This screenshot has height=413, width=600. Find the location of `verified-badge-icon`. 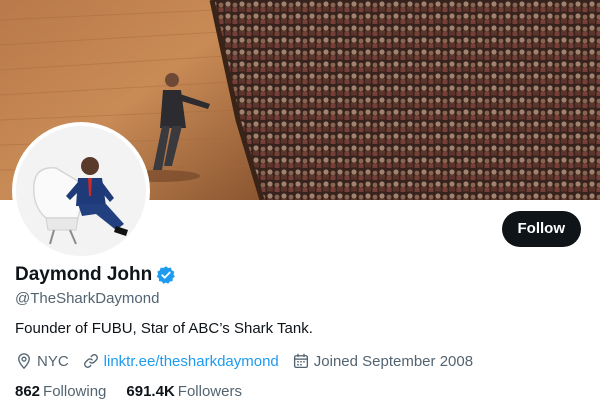

verified-badge-icon is located at coordinates (166, 275).